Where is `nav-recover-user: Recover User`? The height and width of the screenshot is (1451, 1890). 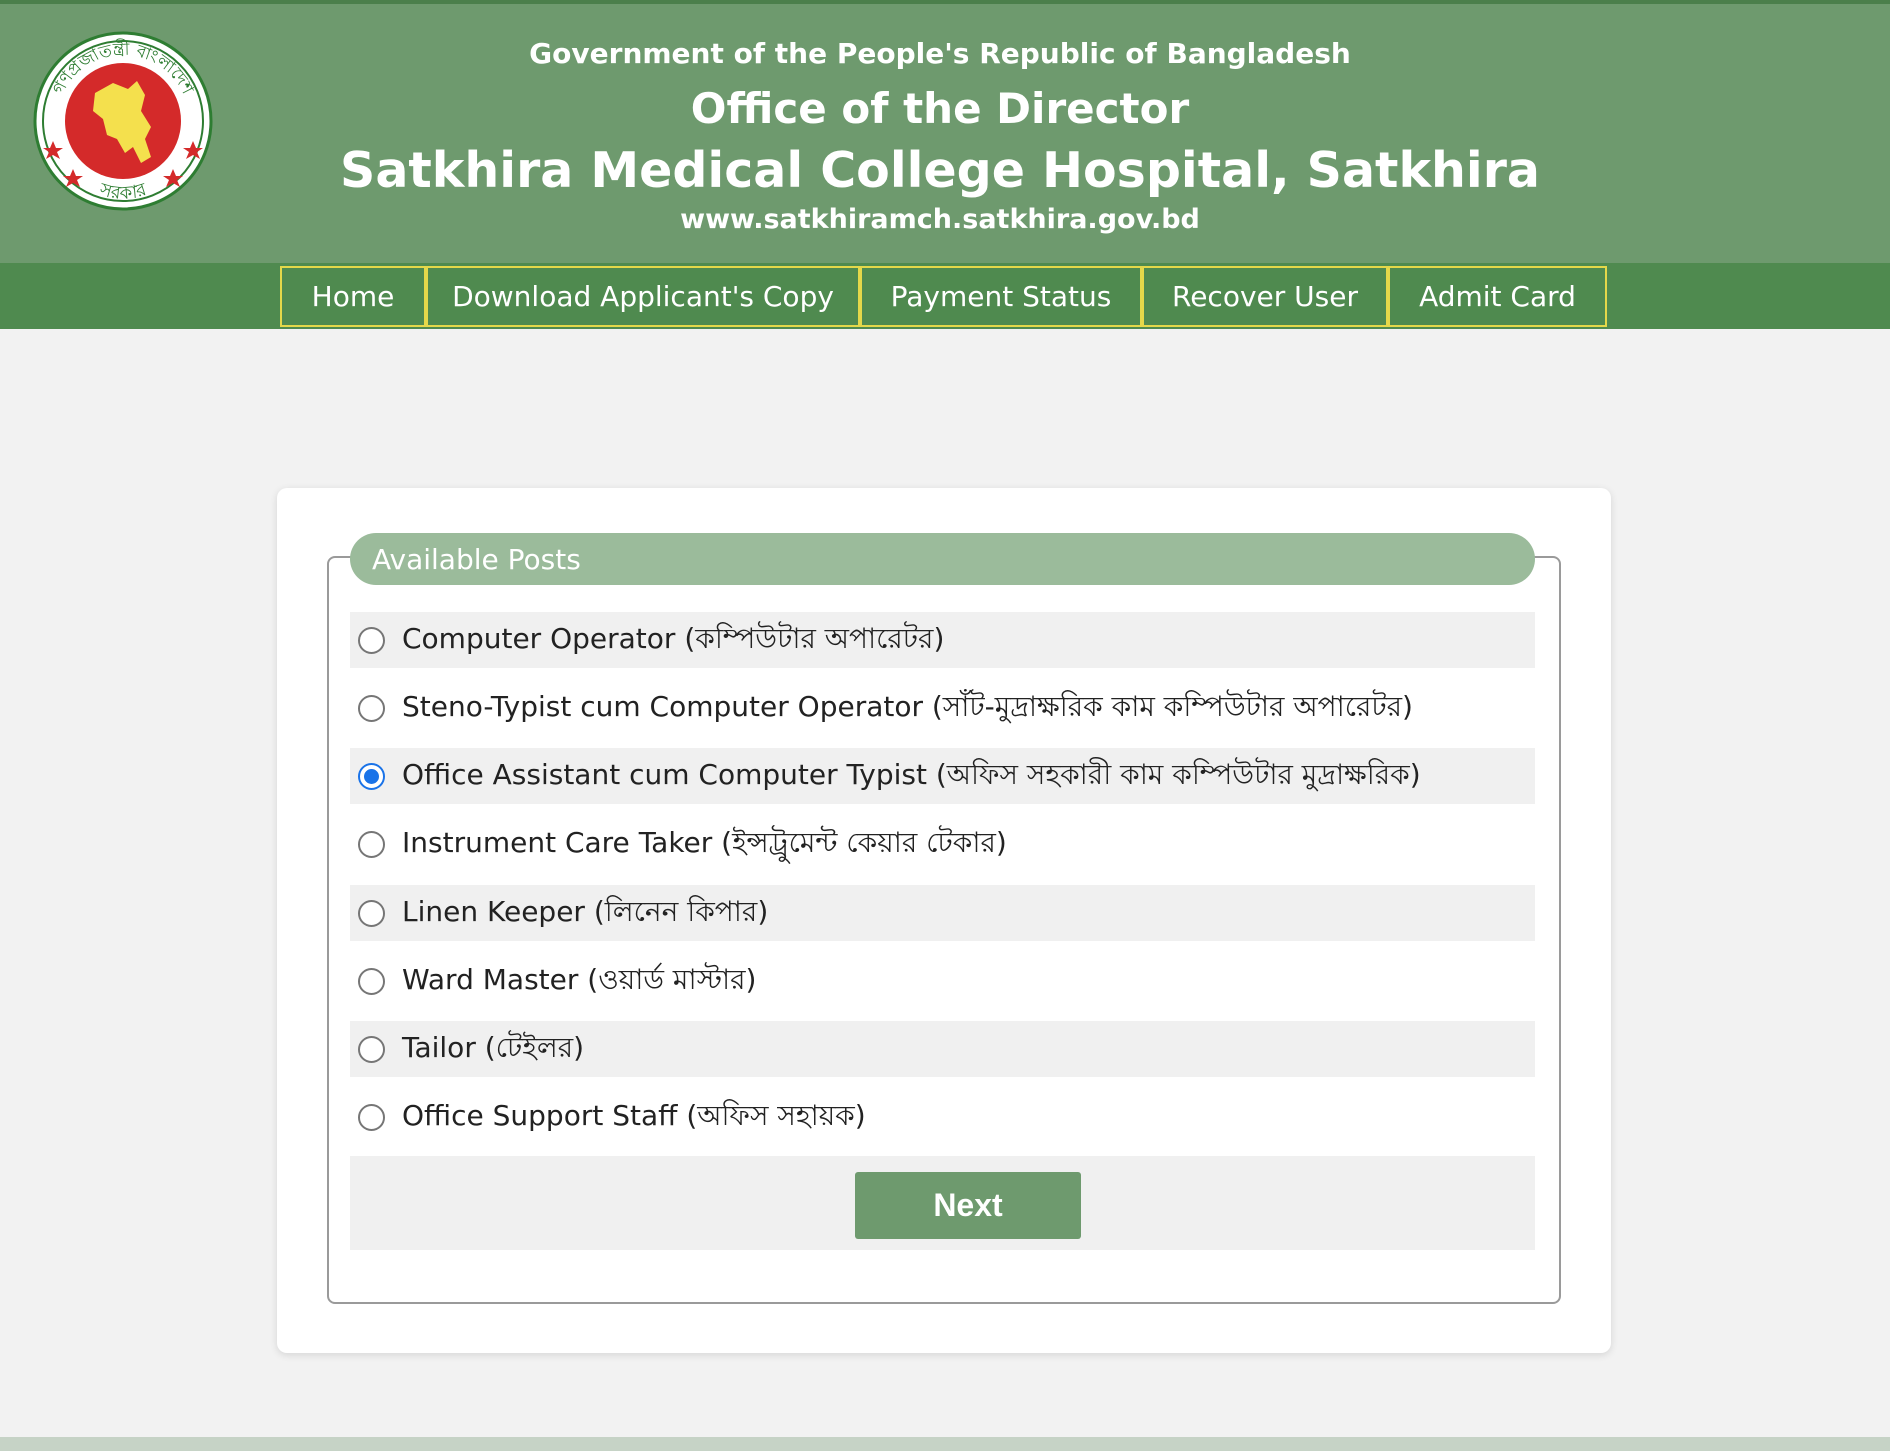
nav-recover-user: Recover User is located at coordinates (1265, 296).